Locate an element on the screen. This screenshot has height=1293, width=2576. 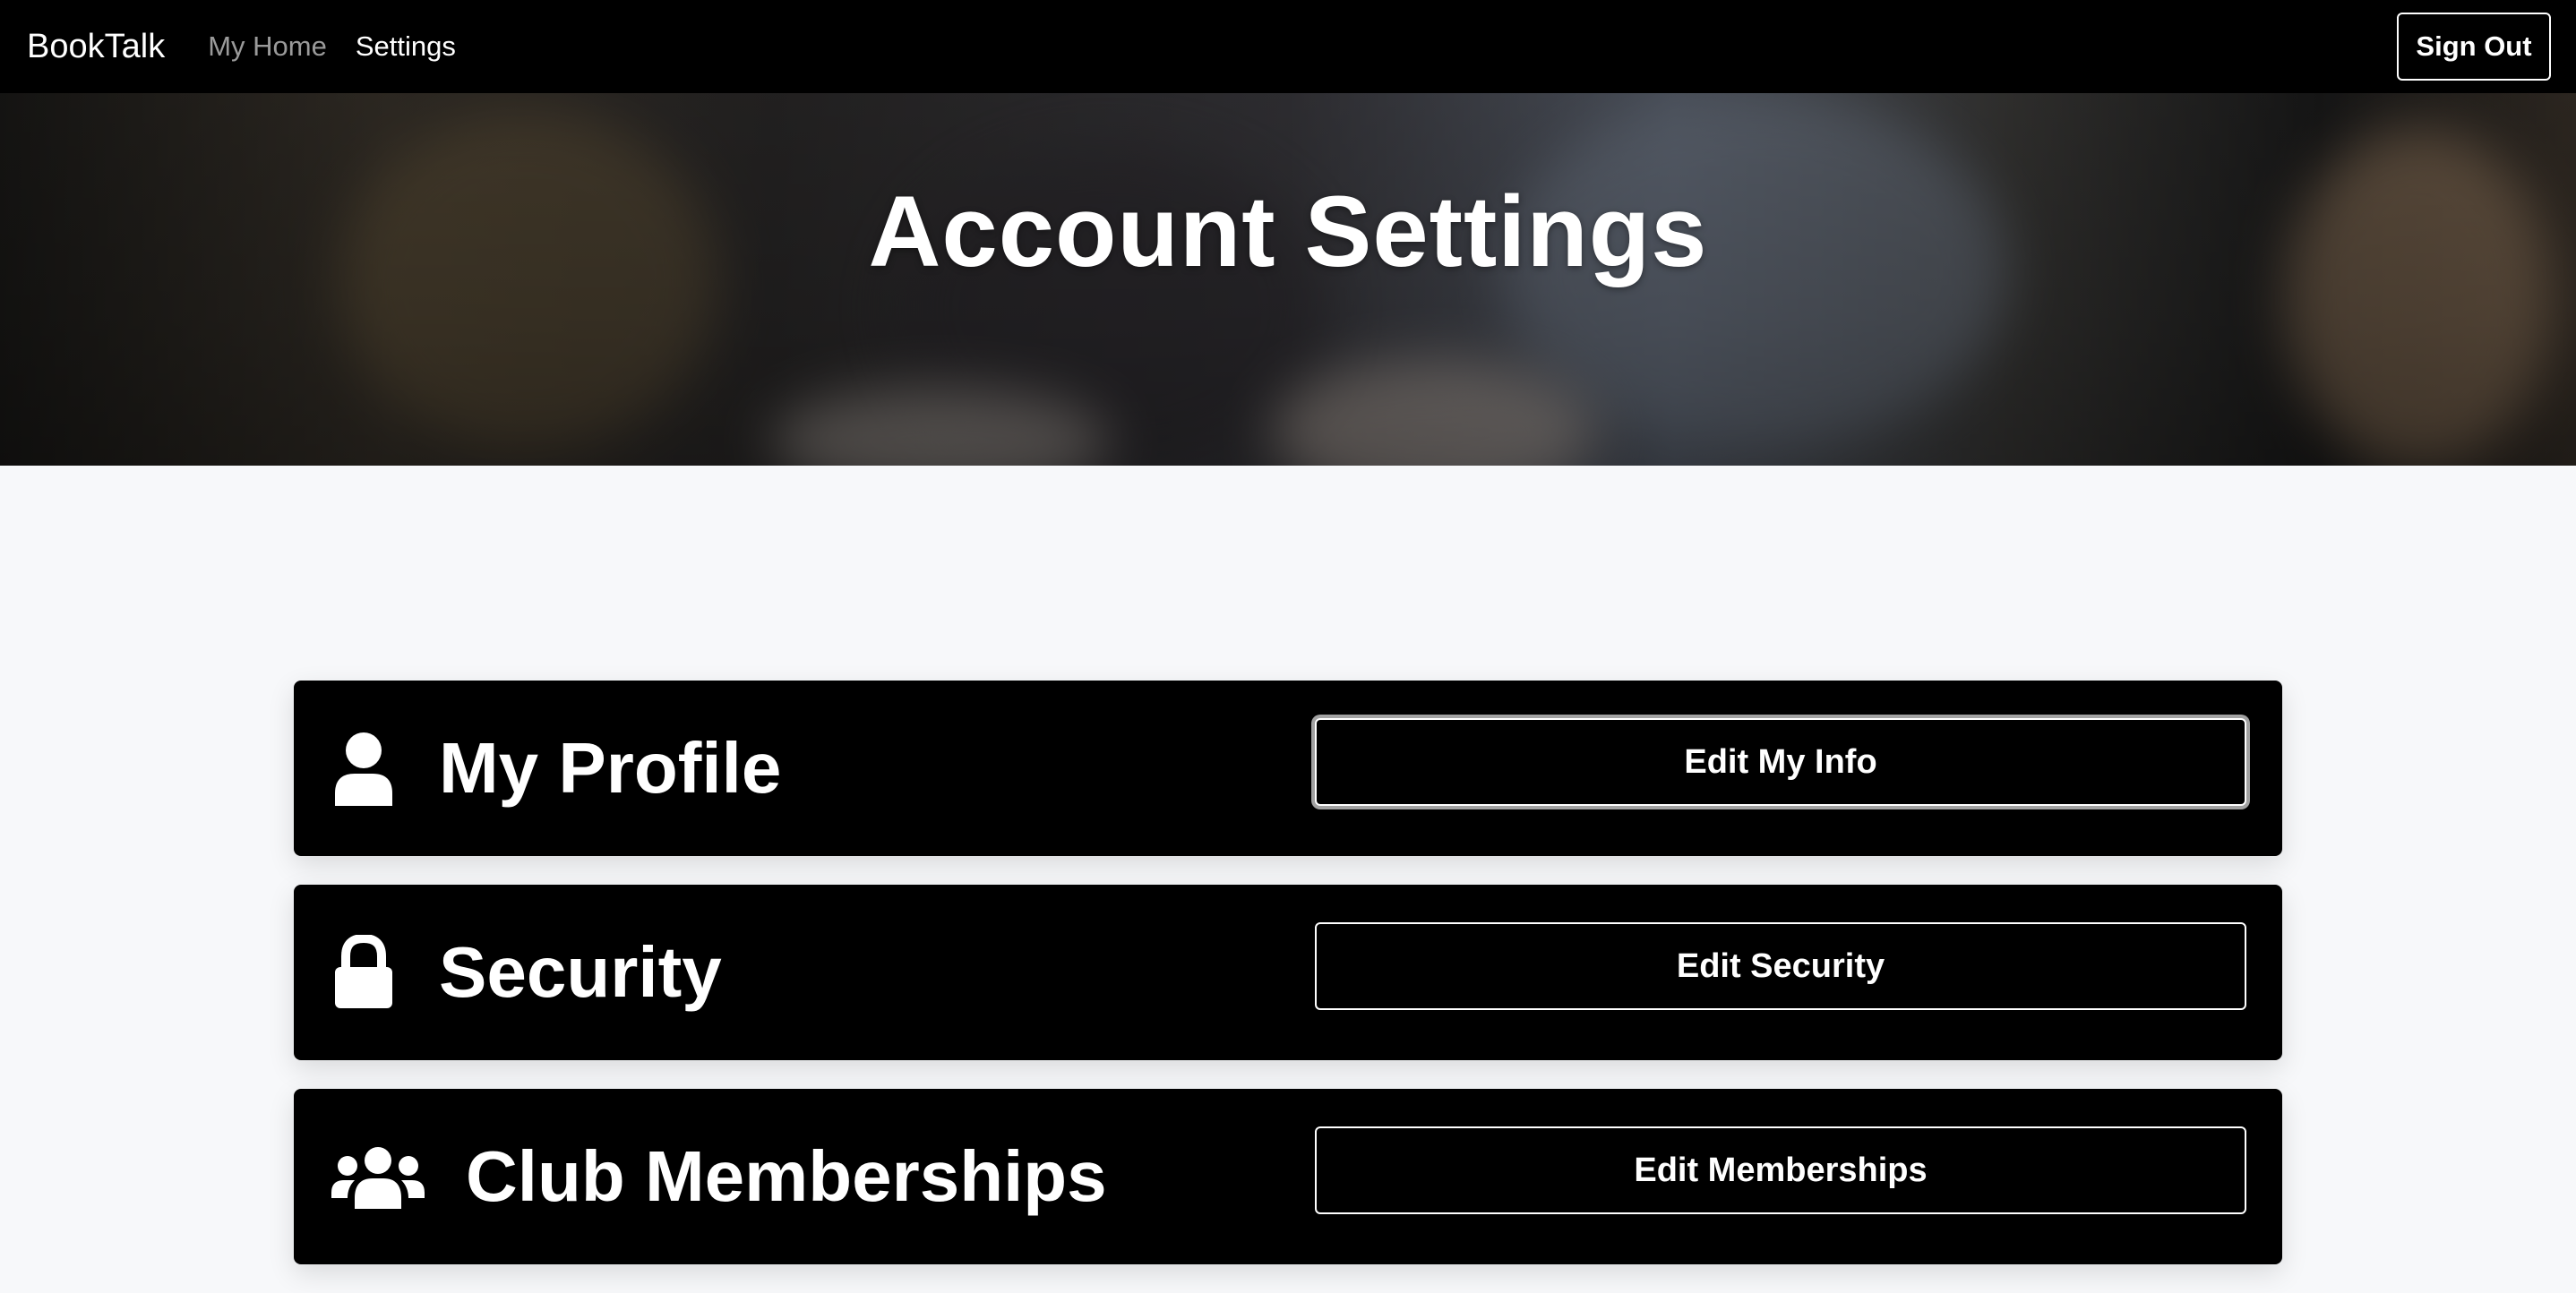
lock-icon is located at coordinates (369, 973).